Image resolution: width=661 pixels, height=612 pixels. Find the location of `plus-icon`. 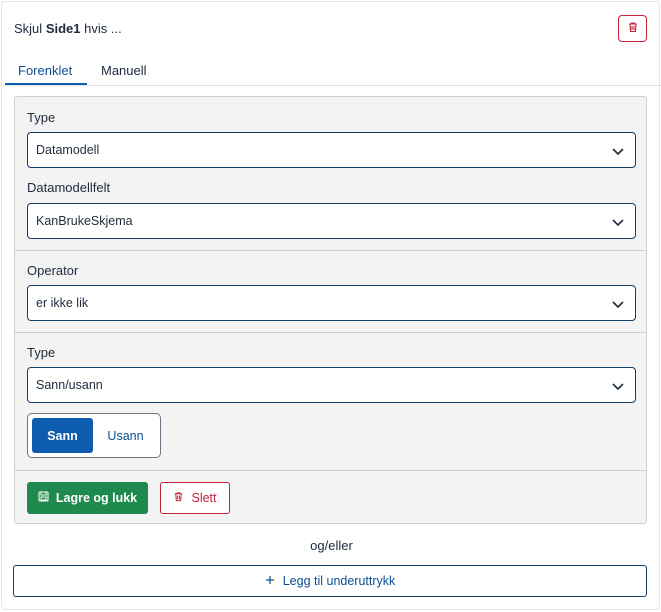

plus-icon is located at coordinates (270, 581).